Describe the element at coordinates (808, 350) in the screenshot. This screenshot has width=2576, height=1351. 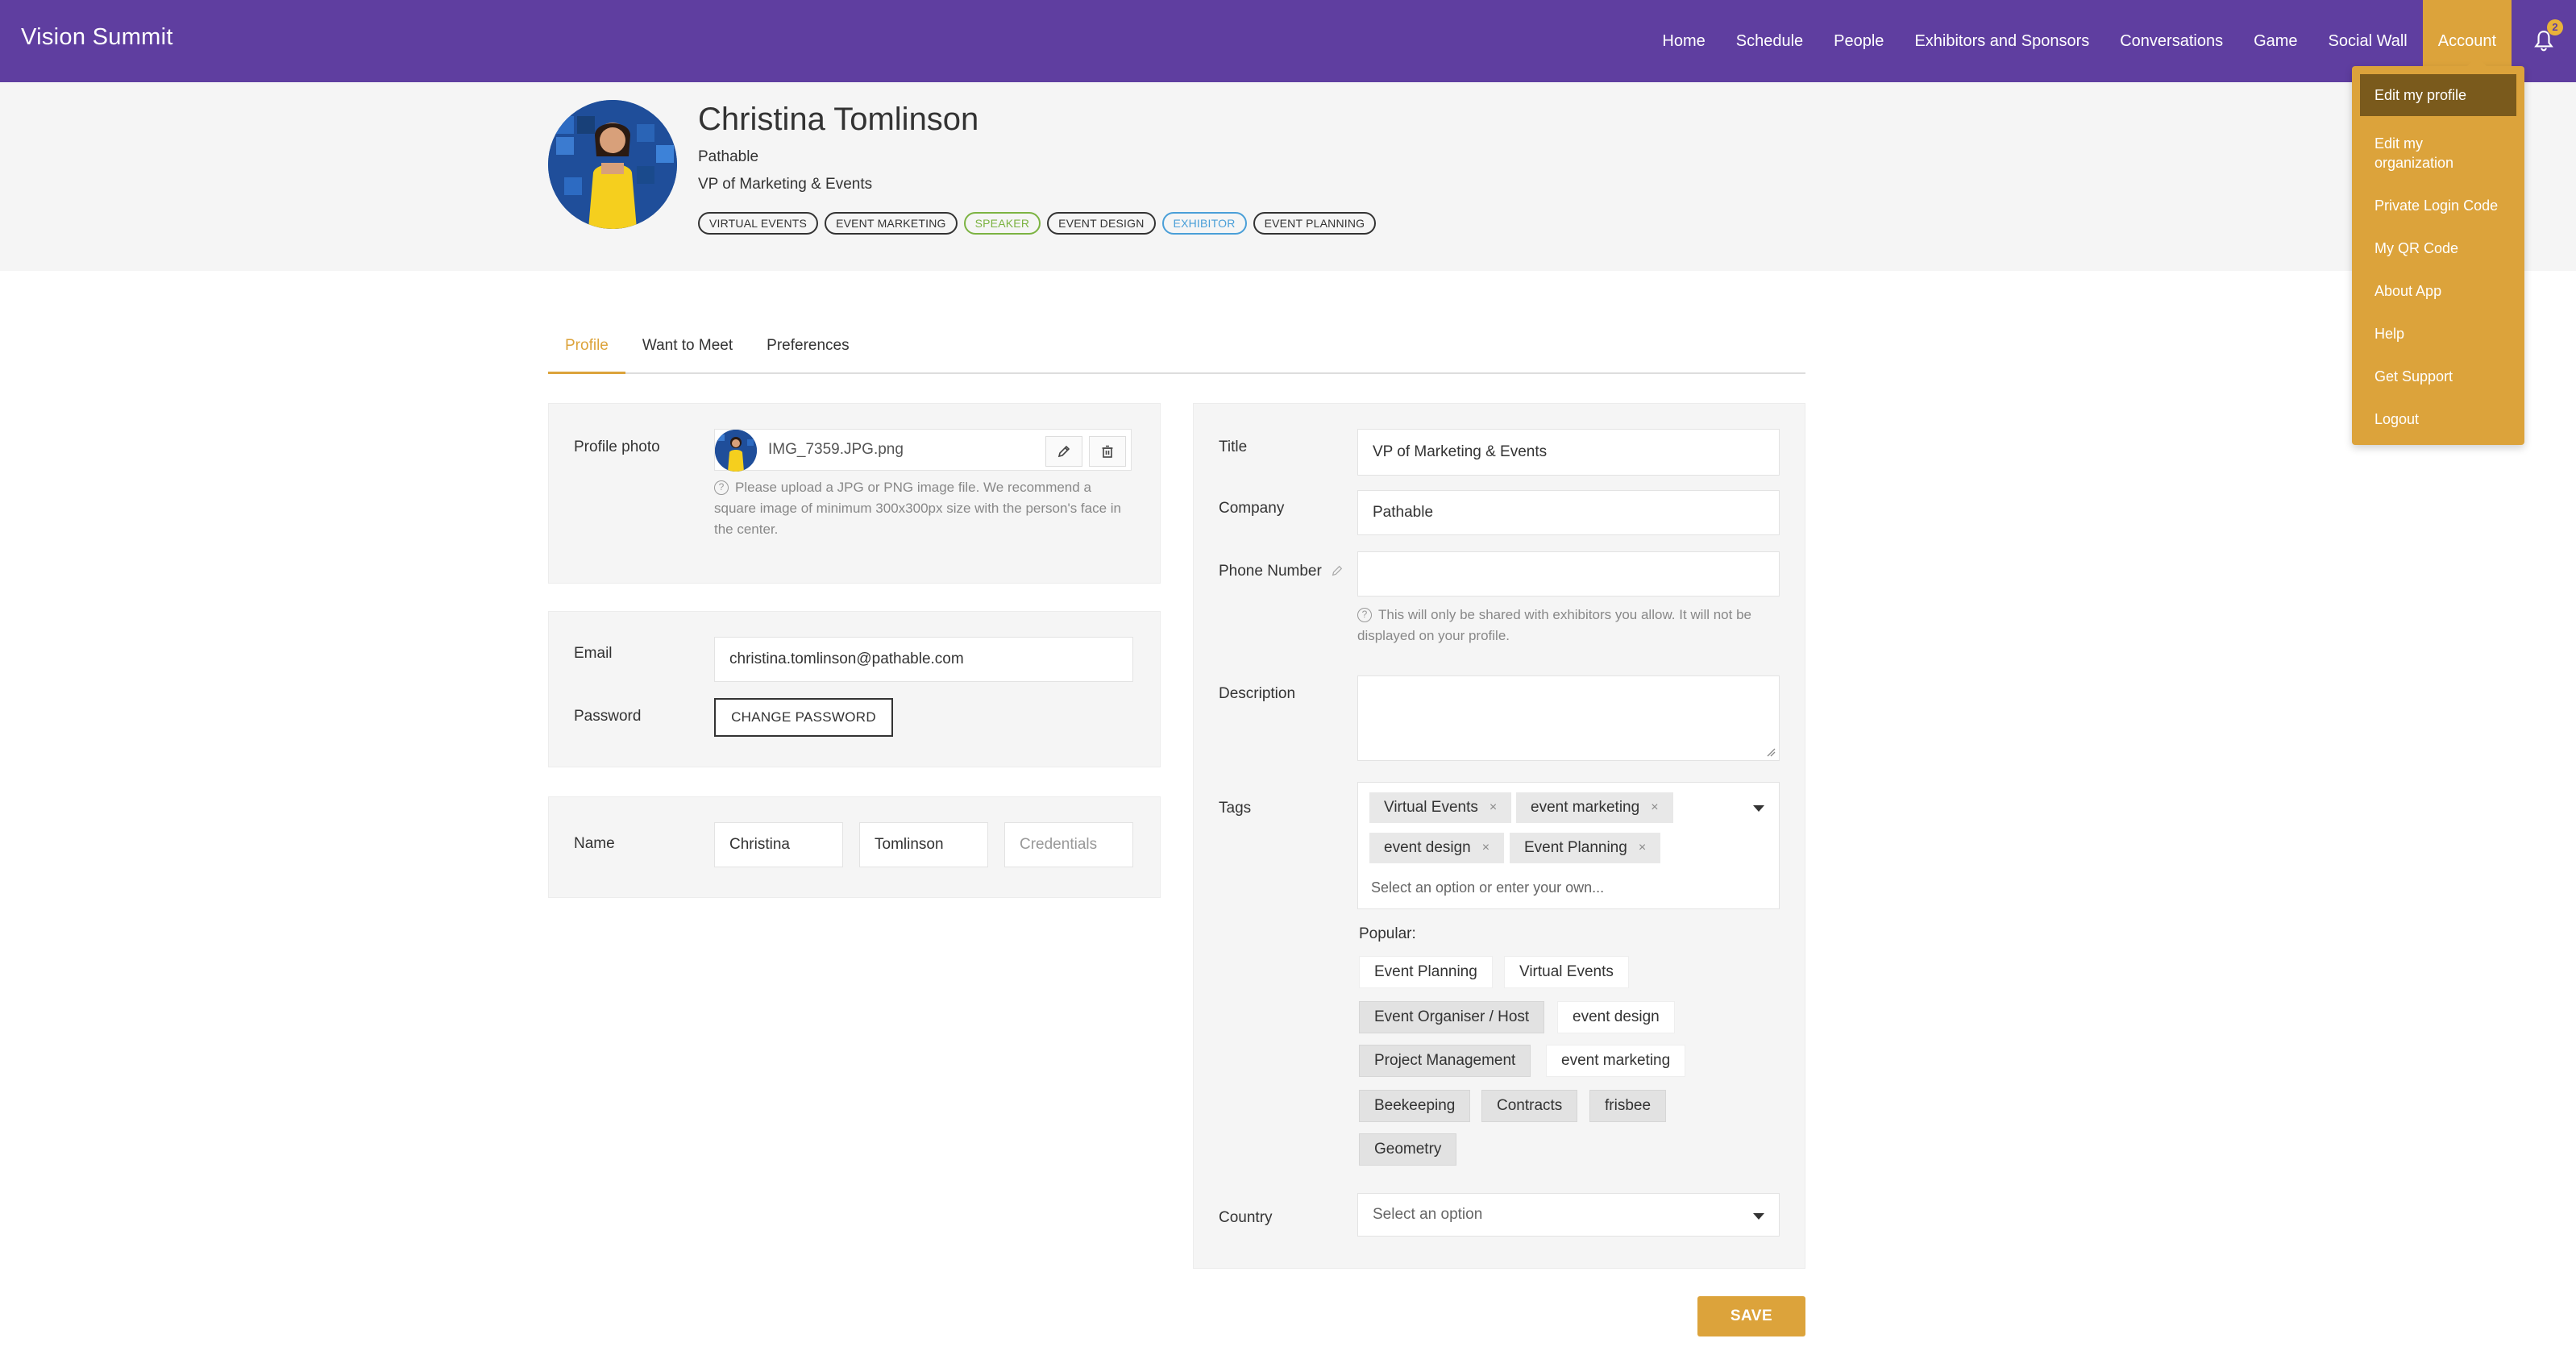
I see `tab-preferences: Preferences` at that location.